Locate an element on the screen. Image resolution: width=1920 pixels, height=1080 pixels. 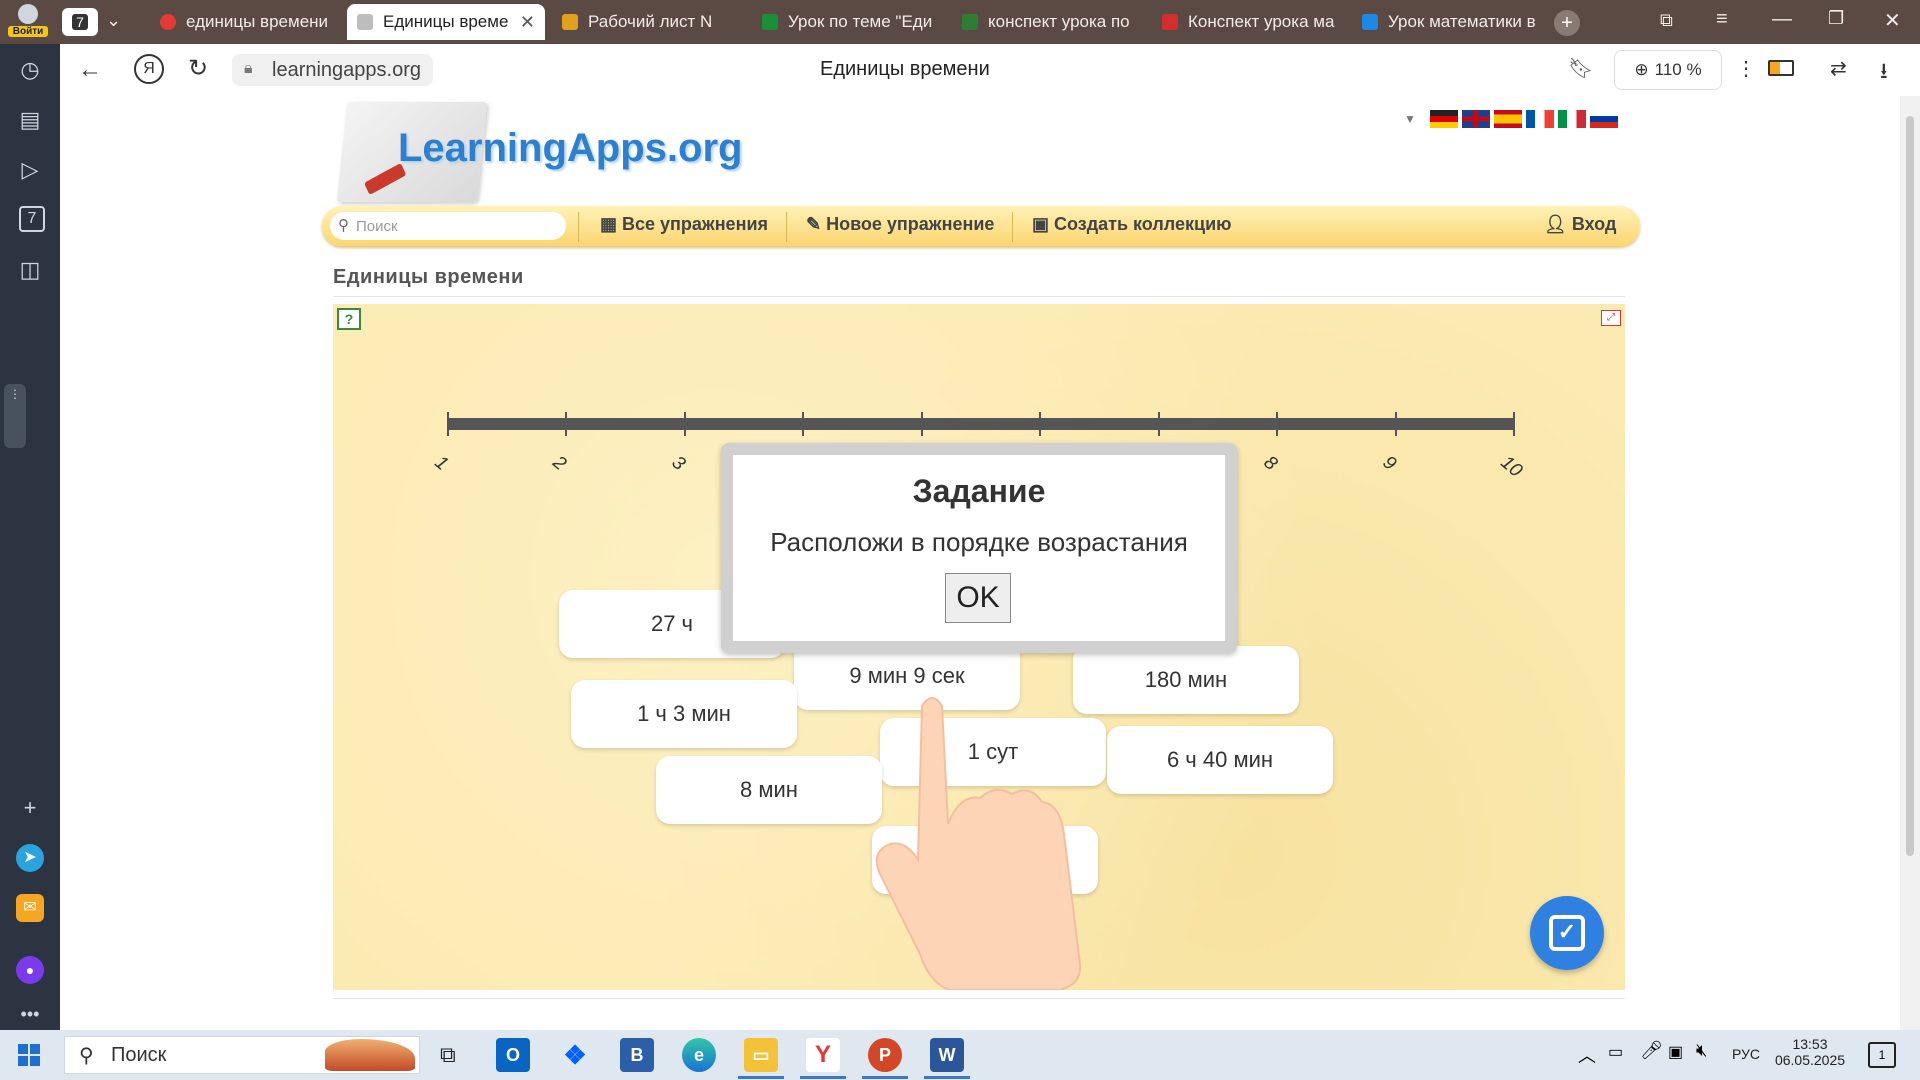
answer-card: 8 мин is located at coordinates (769, 790).